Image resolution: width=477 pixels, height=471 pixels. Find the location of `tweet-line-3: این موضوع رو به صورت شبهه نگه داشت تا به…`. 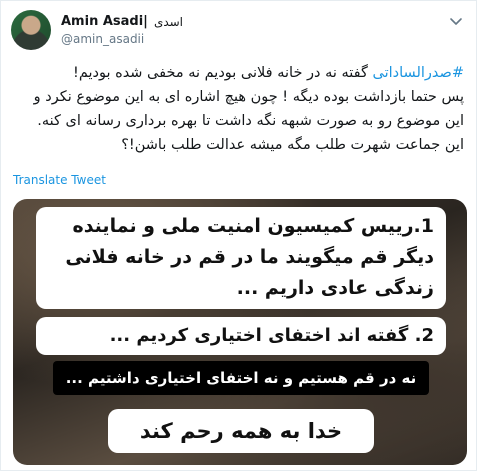

tweet-line-3: این موضوع رو به صورت شبهه نگه داشت تا به… is located at coordinates (250, 121).